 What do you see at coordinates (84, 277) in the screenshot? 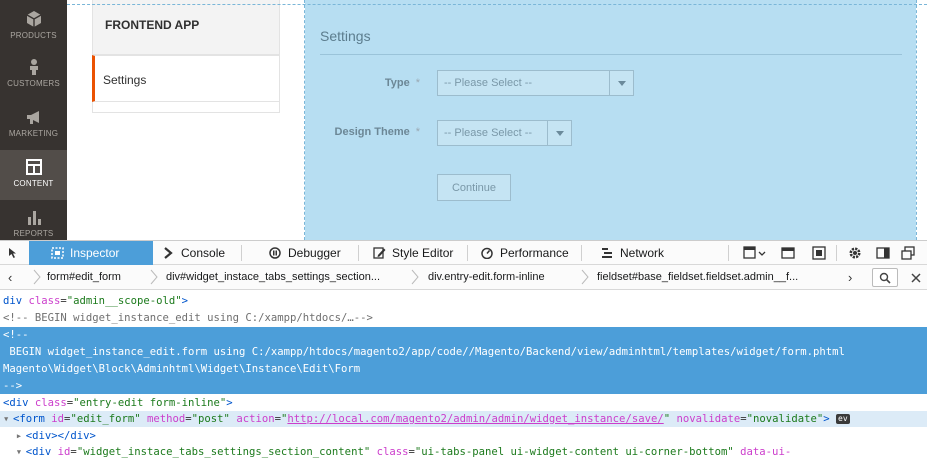
I see `breadcrumb-item: form#edit_form` at bounding box center [84, 277].